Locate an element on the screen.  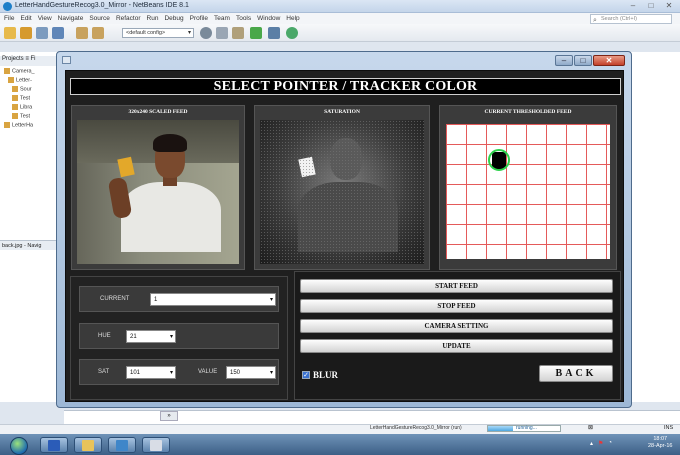
action-center-flag-icon: ⚑ is located at coordinates (600, 443).